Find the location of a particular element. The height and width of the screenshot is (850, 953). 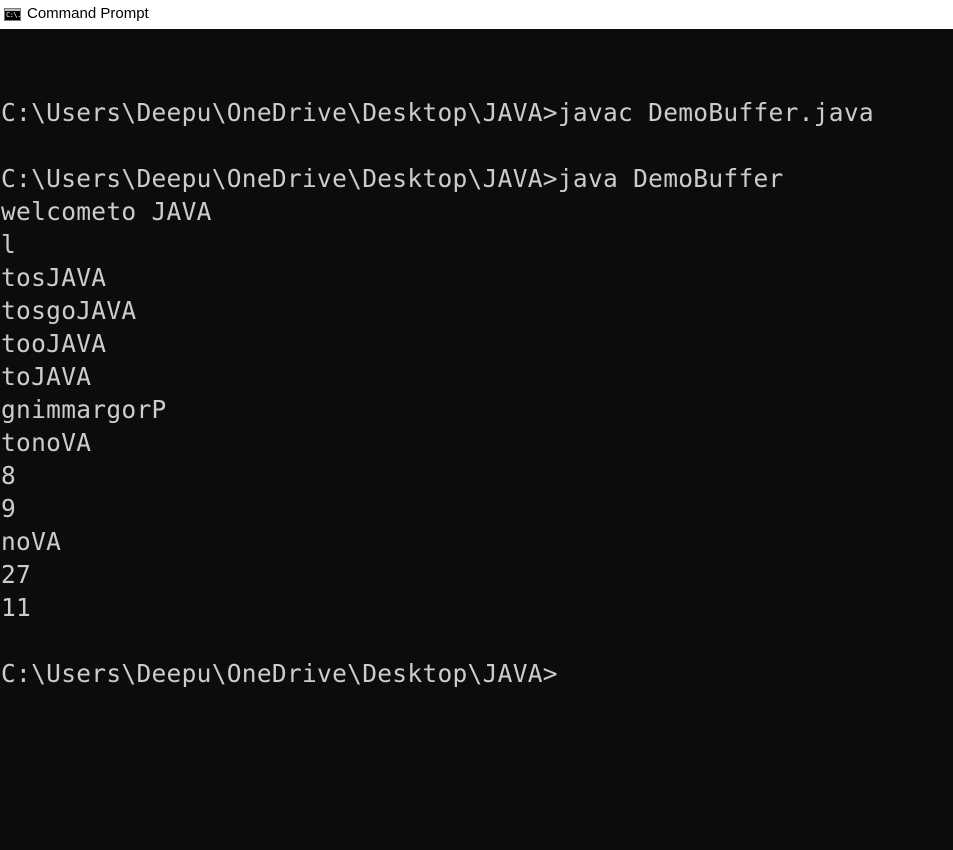

console-line-output: 11 is located at coordinates (16, 607).